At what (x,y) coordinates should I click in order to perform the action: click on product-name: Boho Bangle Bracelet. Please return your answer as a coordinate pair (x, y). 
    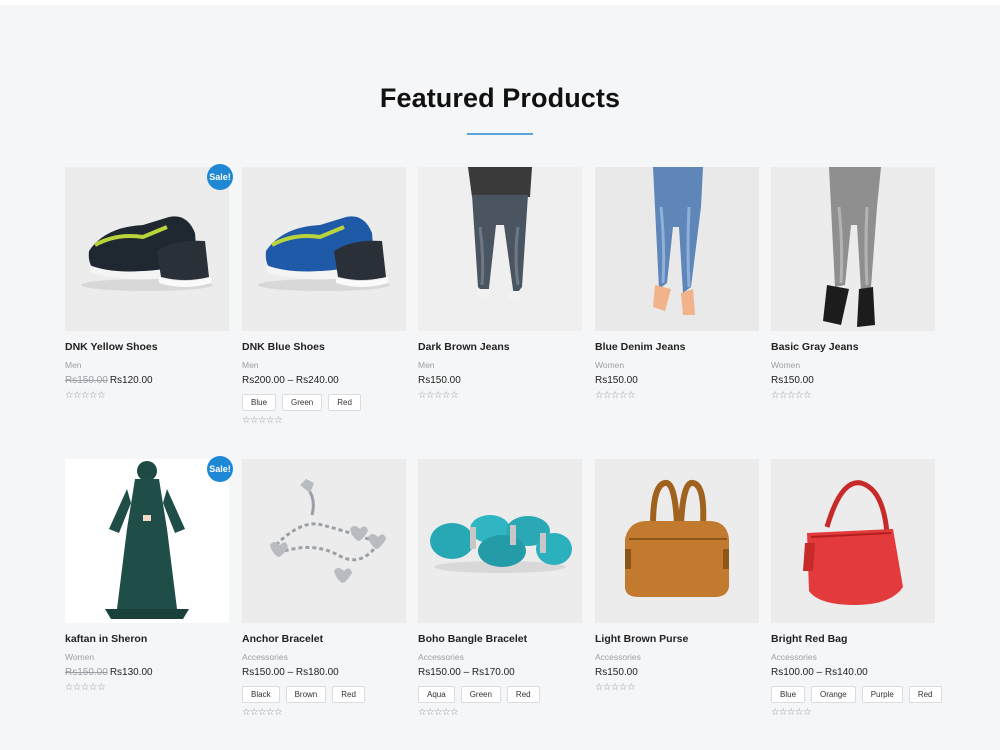
    Looking at the image, I should click on (500, 639).